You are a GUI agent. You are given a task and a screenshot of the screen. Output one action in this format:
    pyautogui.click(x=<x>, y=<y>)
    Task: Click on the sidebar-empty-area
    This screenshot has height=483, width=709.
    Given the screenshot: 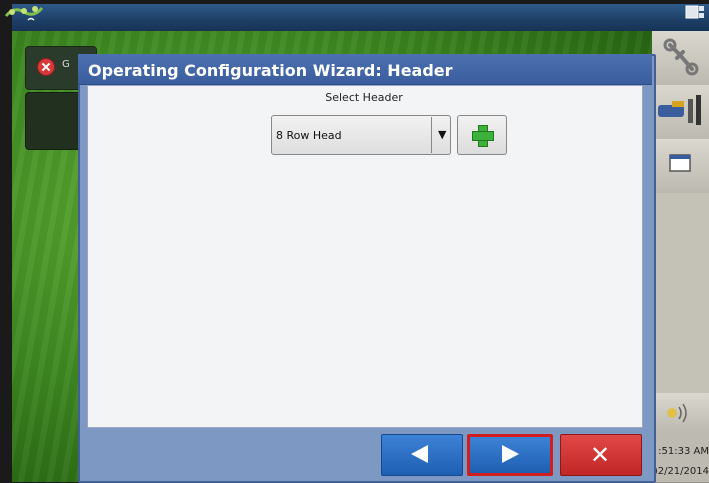 What is the action you would take?
    pyautogui.click(x=680, y=293)
    